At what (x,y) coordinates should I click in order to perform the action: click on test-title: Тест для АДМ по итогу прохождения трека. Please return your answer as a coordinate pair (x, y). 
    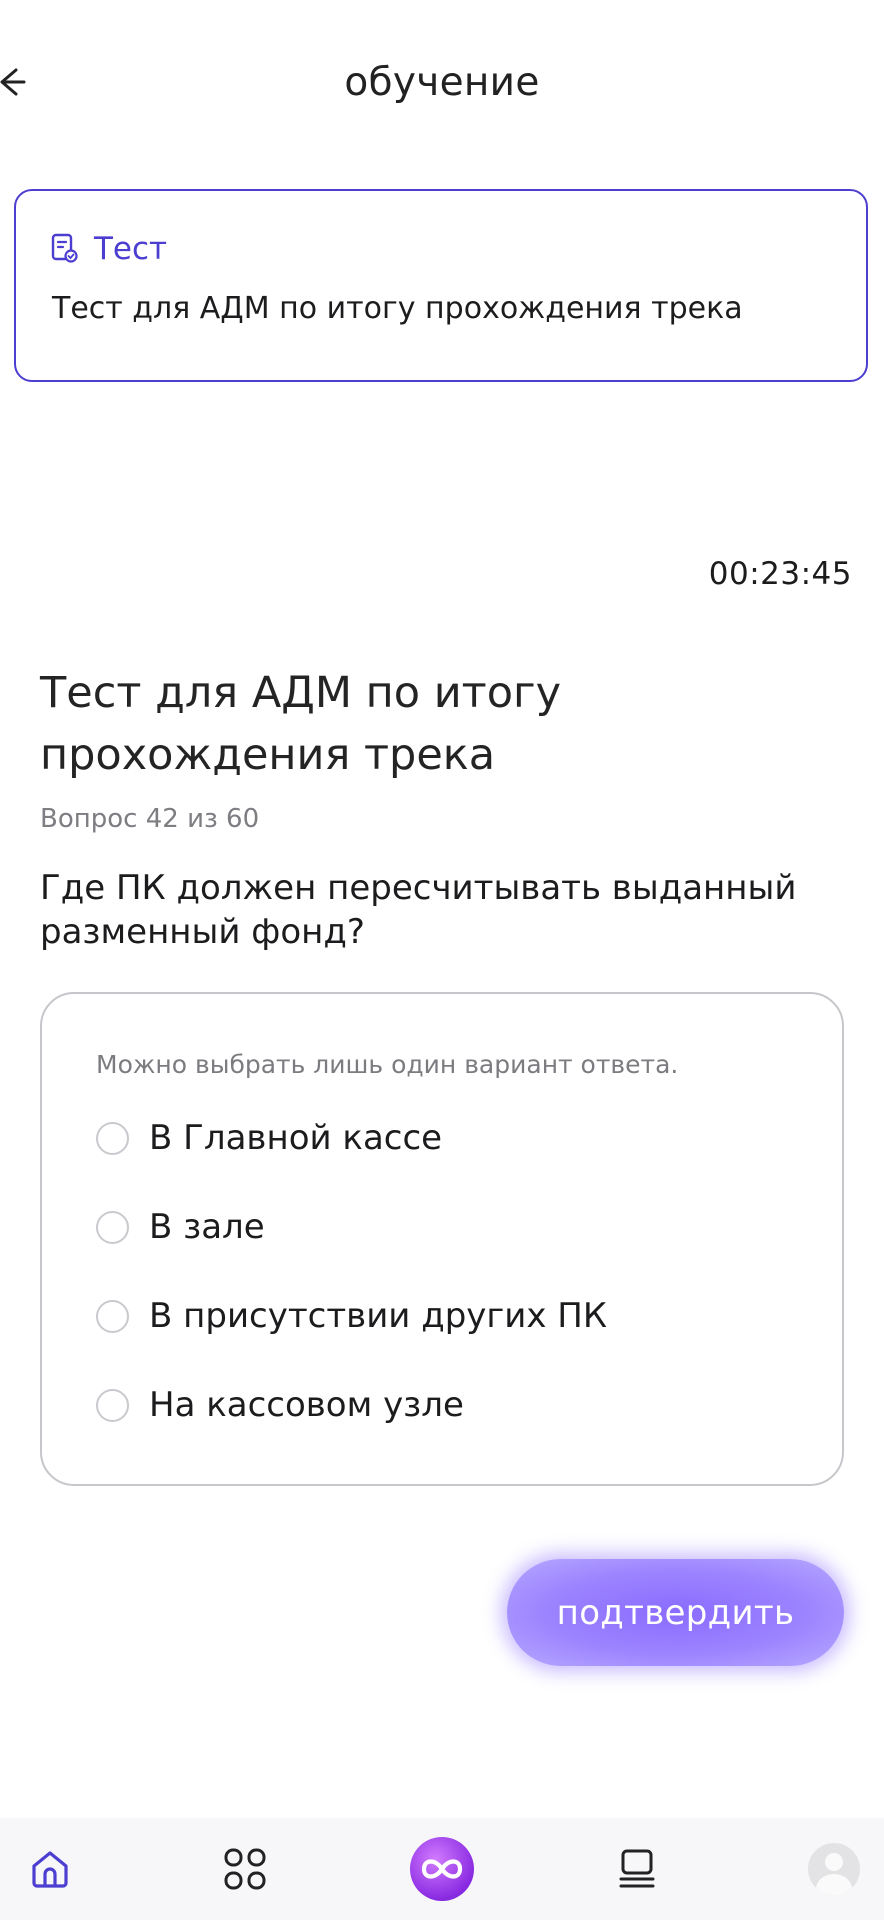
    Looking at the image, I should click on (301, 724).